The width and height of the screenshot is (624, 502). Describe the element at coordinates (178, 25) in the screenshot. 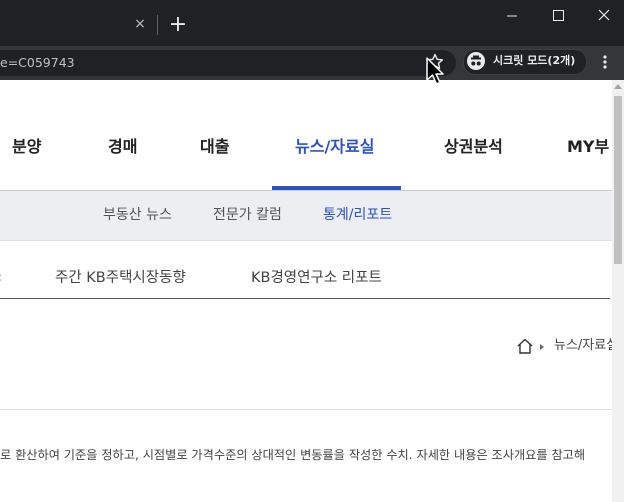

I see `new-tab-button: +` at that location.